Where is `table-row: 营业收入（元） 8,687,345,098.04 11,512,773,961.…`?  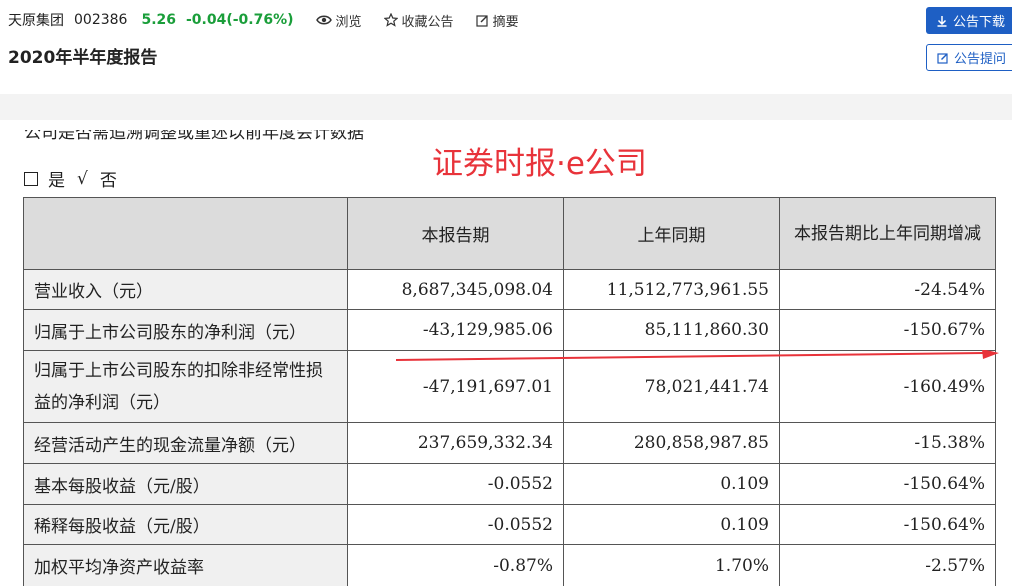
table-row: 营业收入（元） 8,687,345,098.04 11,512,773,961.… is located at coordinates (509, 289).